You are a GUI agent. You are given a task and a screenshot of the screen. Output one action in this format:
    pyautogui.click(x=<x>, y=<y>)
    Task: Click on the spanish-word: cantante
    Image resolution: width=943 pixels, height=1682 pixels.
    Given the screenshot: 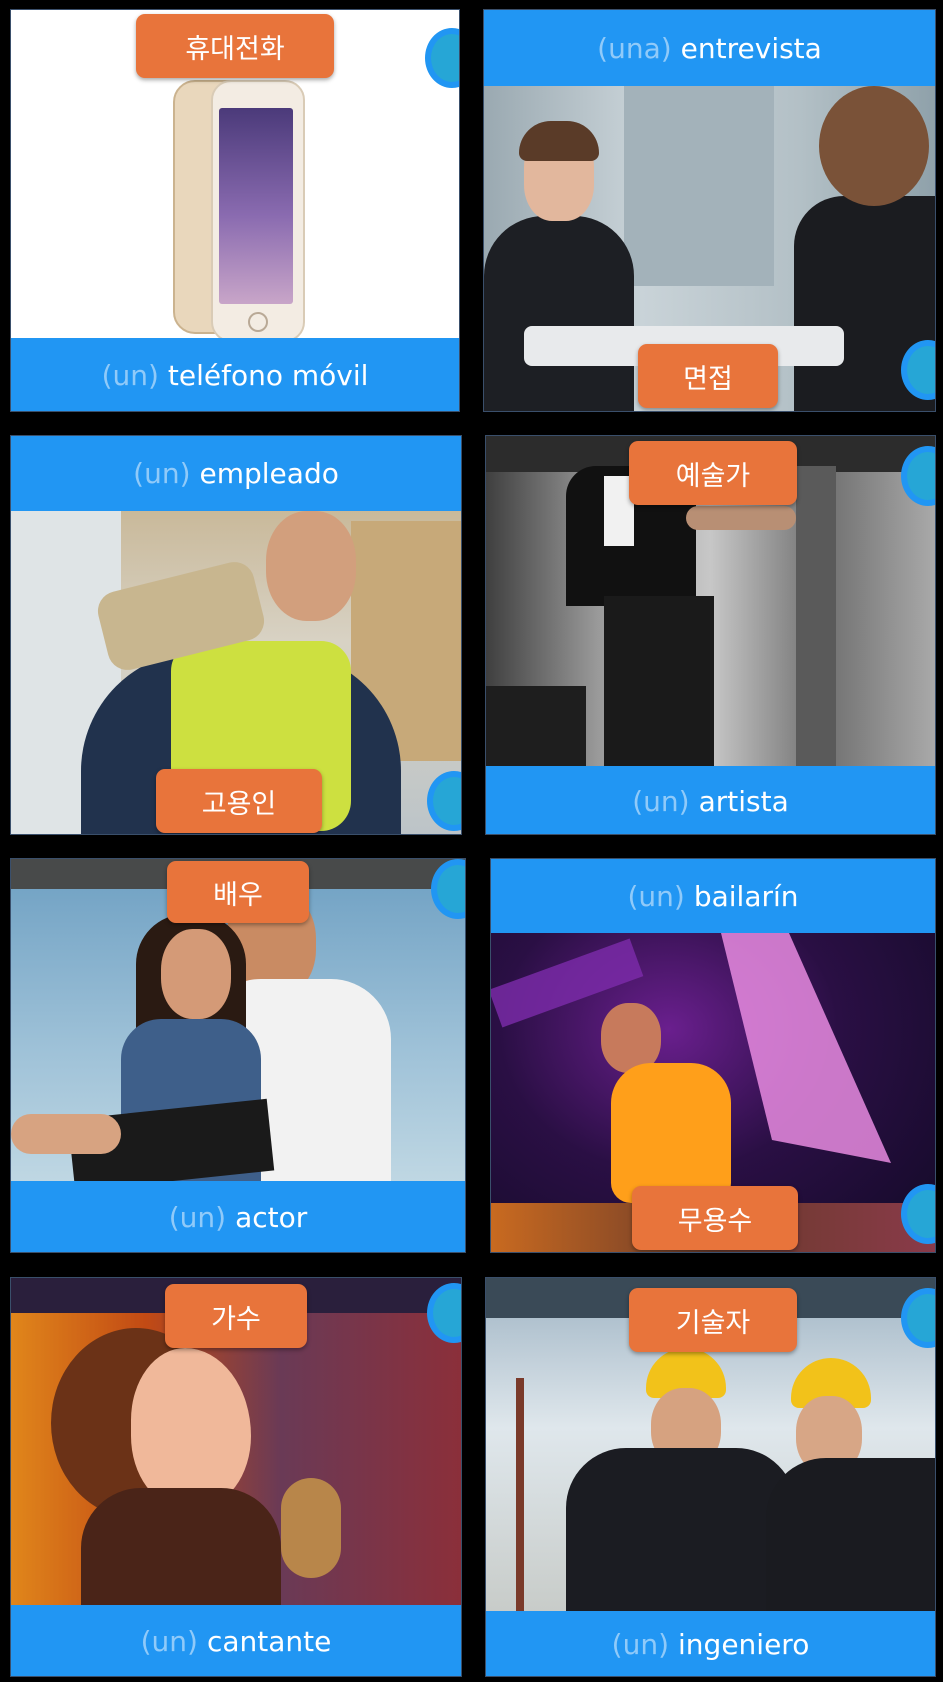 What is the action you would take?
    pyautogui.click(x=269, y=1641)
    